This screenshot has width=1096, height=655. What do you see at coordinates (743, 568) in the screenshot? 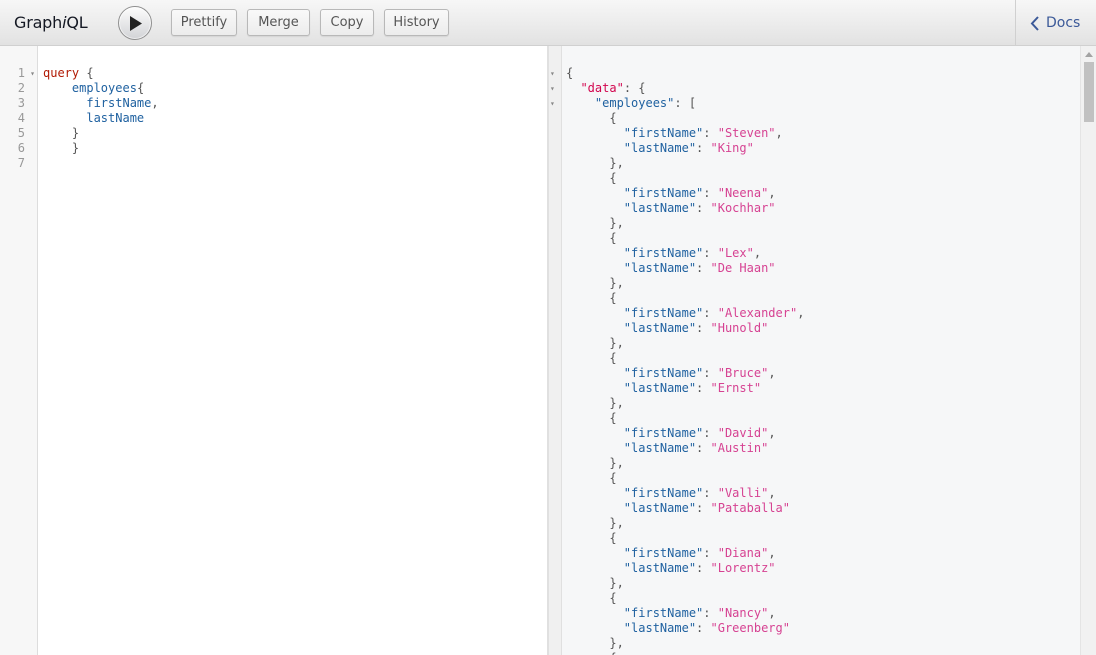
I see `json-value: "Lorentz"` at bounding box center [743, 568].